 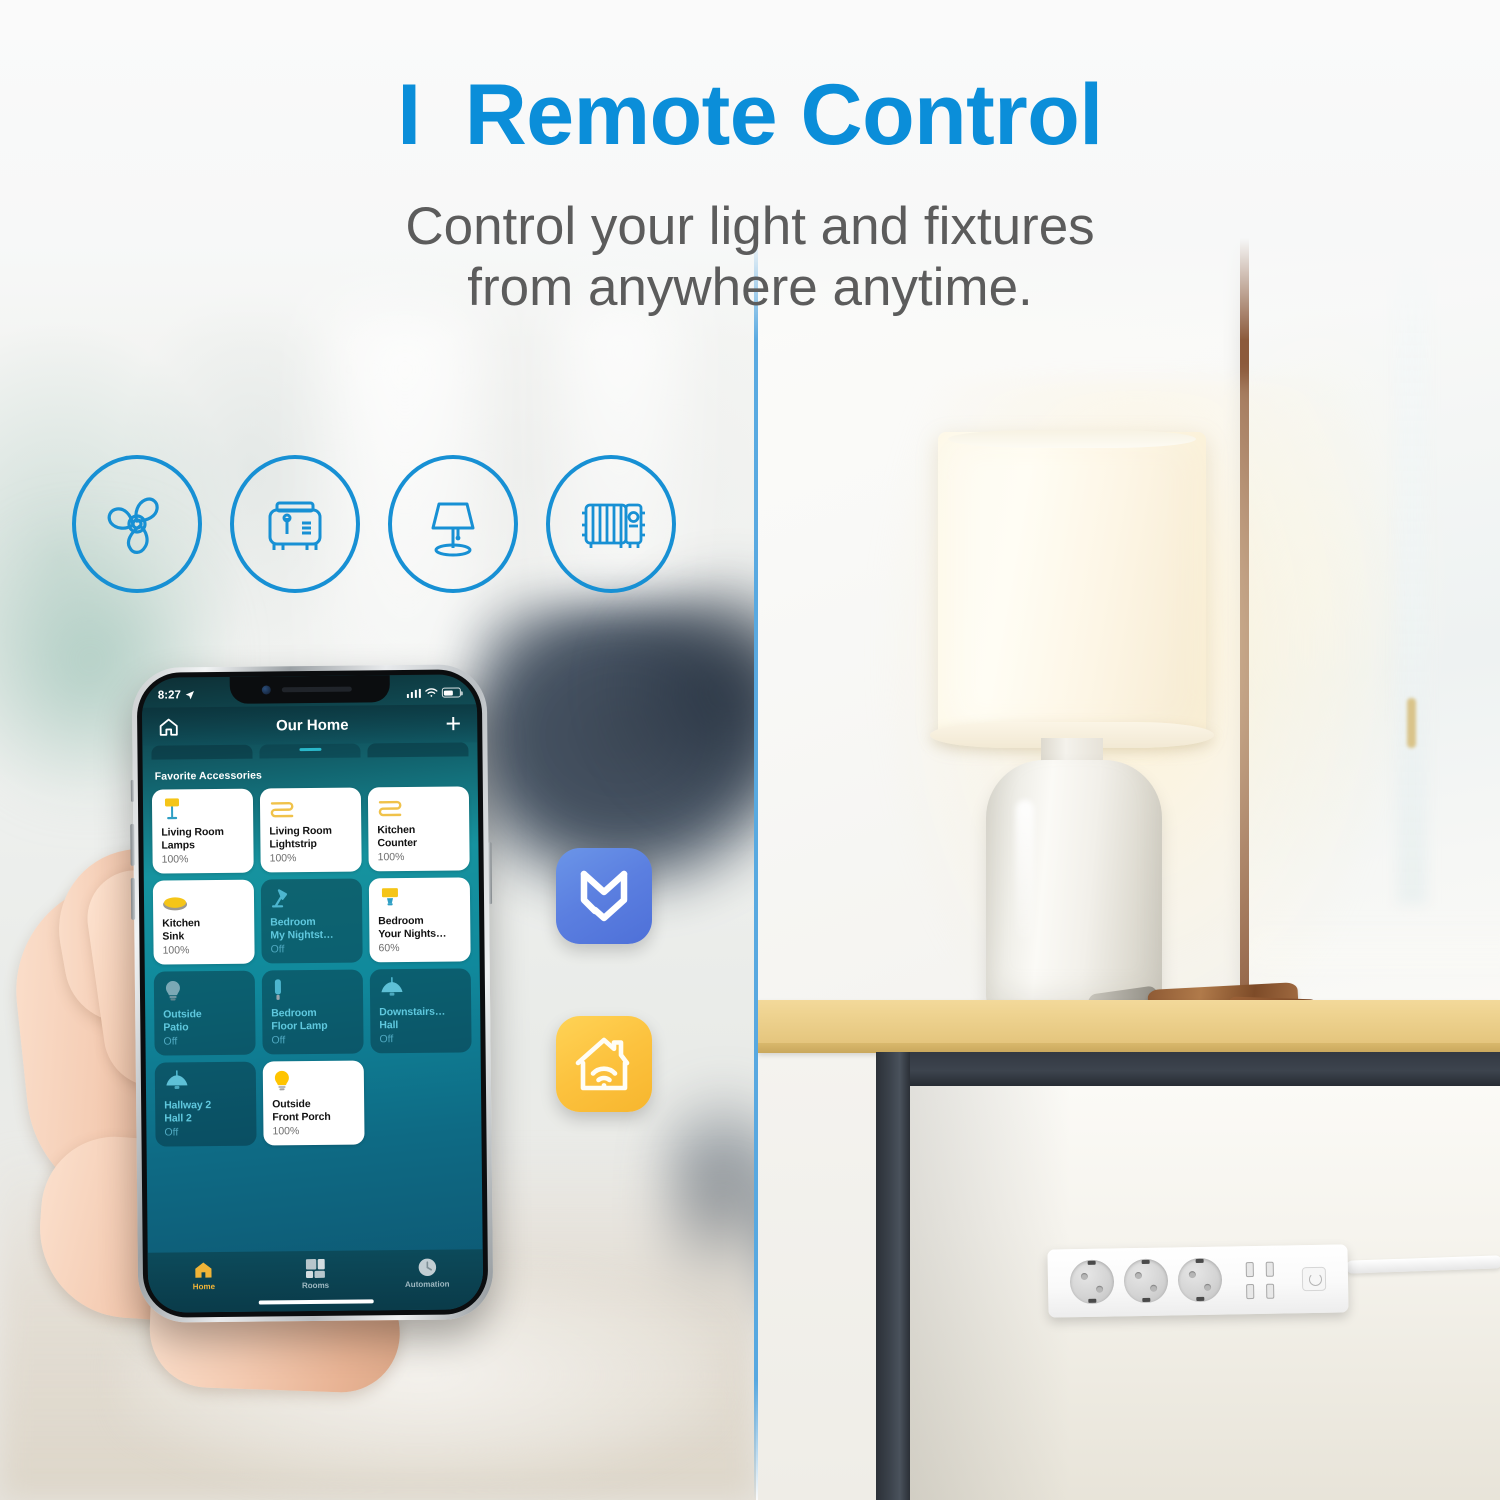 I want to click on tile-line-2: Lightstrip, so click(x=293, y=844).